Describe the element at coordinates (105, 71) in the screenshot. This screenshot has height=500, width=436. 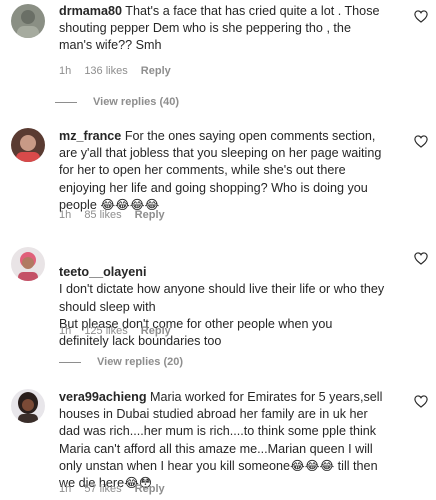
I see `comment-likes: 136 likes` at that location.